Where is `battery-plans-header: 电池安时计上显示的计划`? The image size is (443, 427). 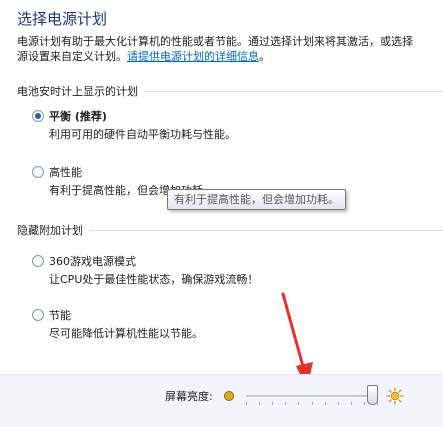
battery-plans-header: 电池安时计上显示的计划 is located at coordinates (230, 91).